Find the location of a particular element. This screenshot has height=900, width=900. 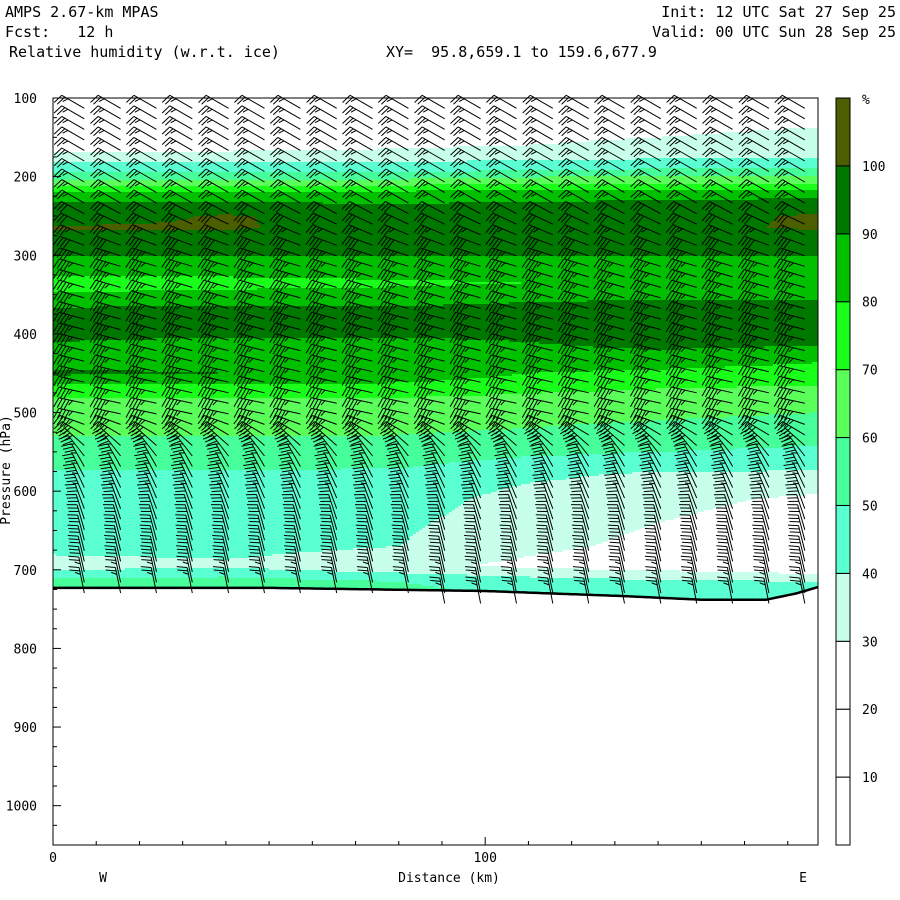

y-tick-label: 300 is located at coordinates (25, 256).